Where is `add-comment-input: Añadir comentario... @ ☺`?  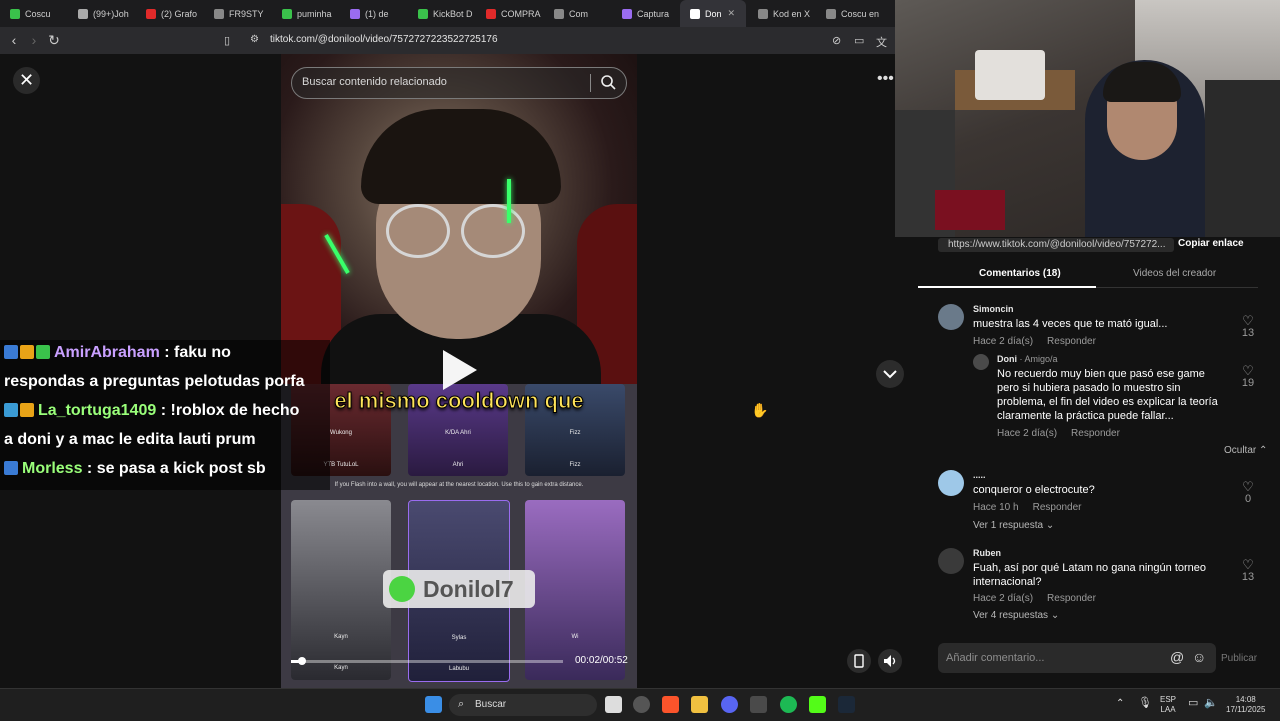
add-comment-input: Añadir comentario... @ ☺ is located at coordinates (1077, 658).